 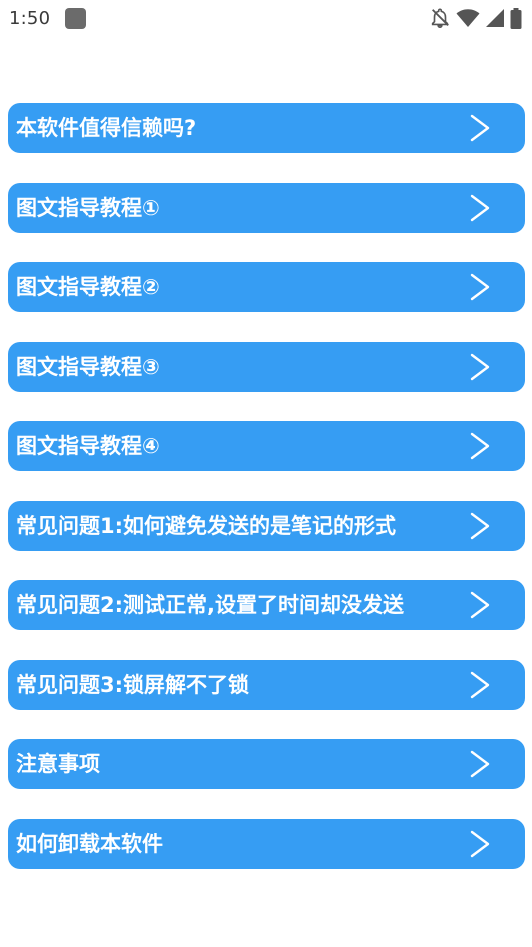 I want to click on menu-item-label: 如何卸载本软件, so click(x=89, y=843).